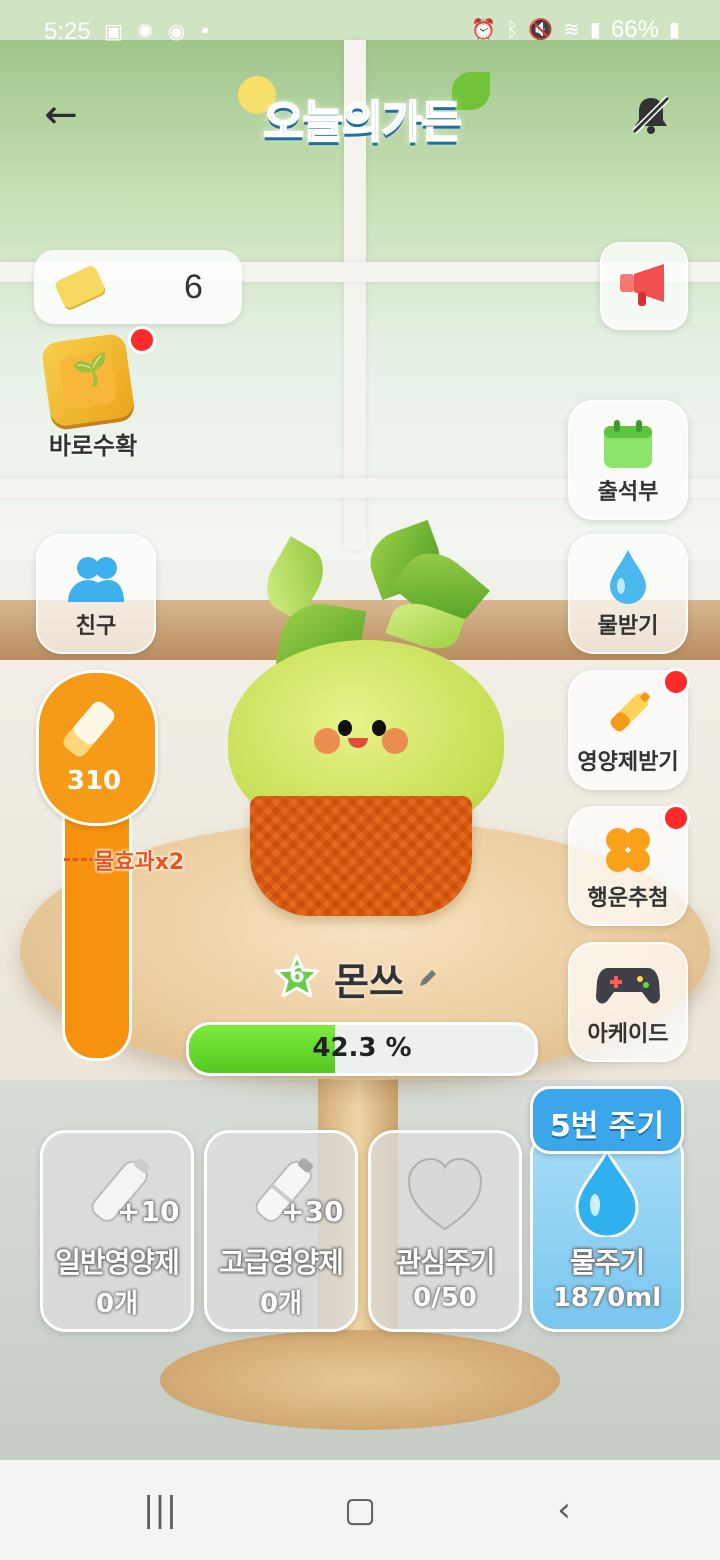  I want to click on recent-apps-button: |||, so click(160, 1510).